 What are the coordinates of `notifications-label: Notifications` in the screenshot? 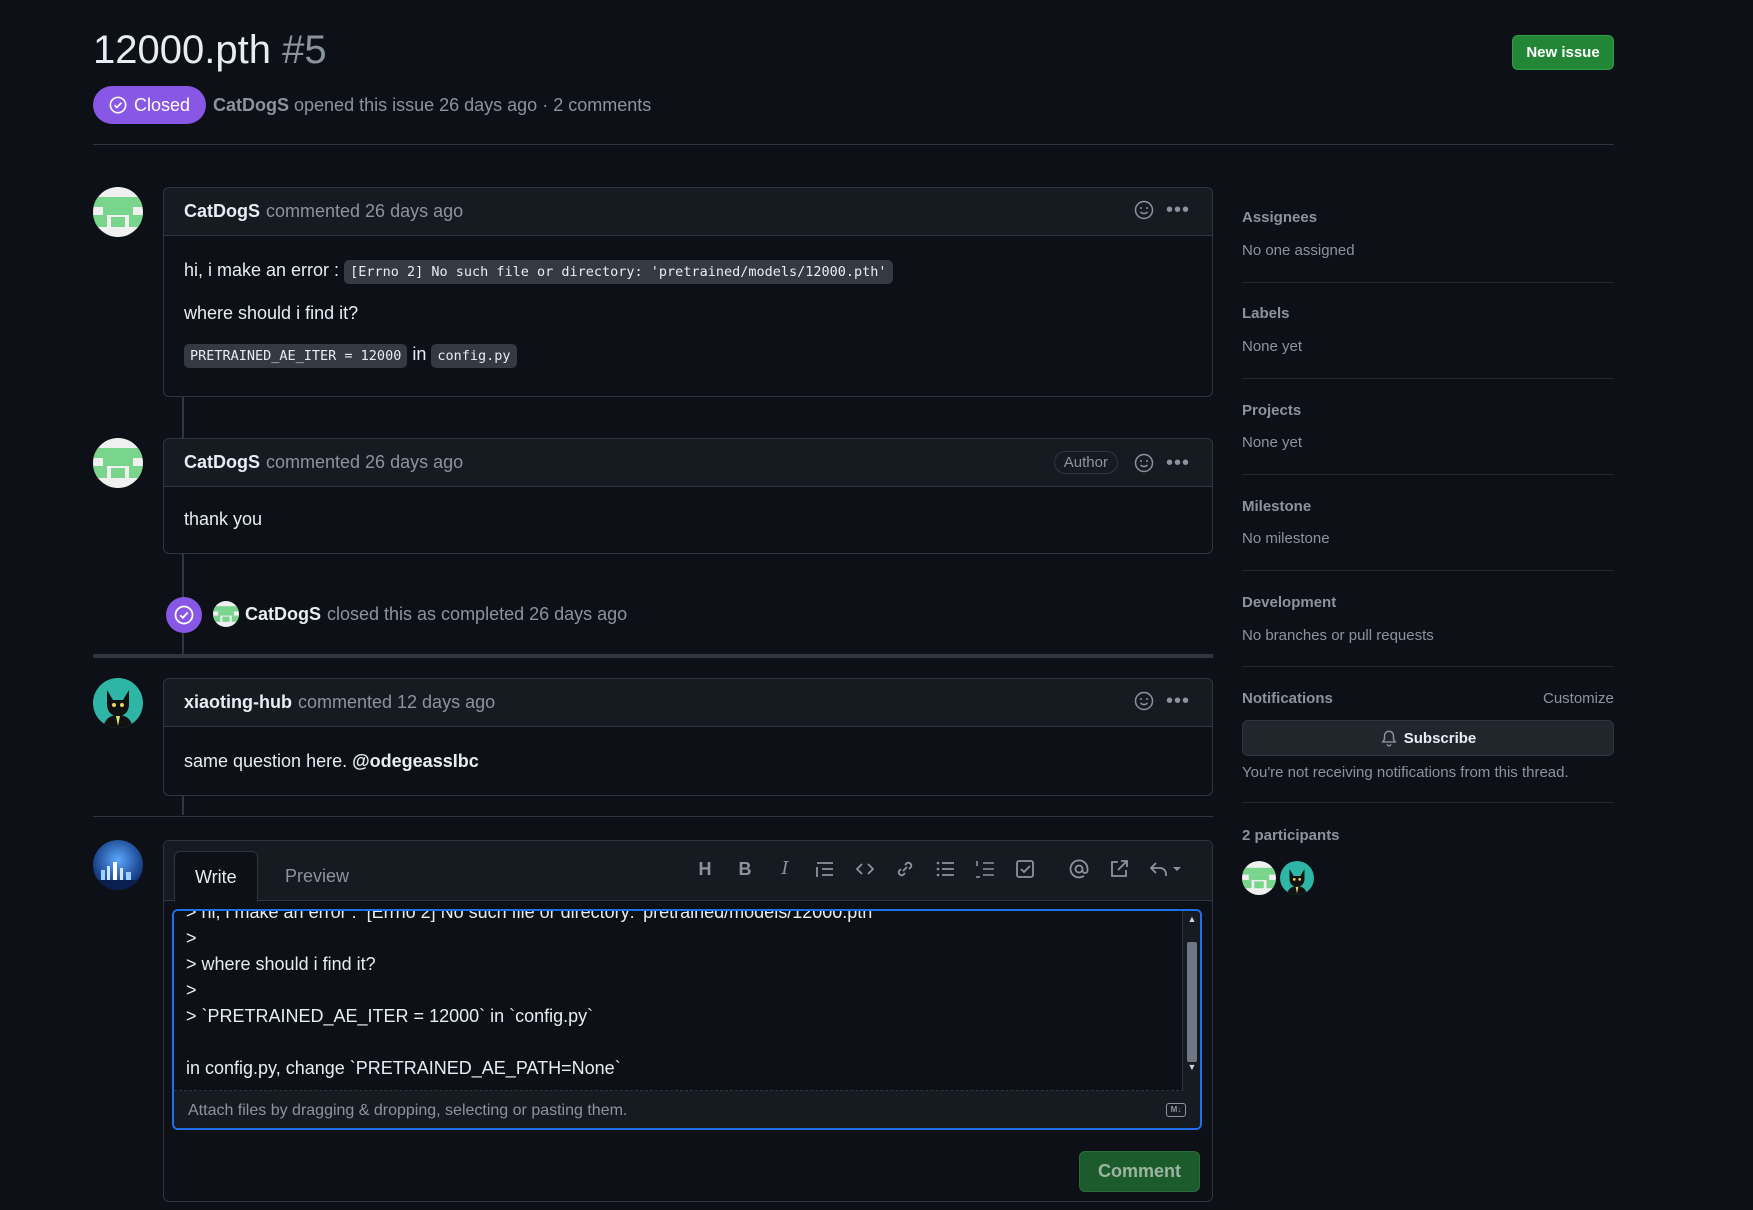 It's located at (1287, 698).